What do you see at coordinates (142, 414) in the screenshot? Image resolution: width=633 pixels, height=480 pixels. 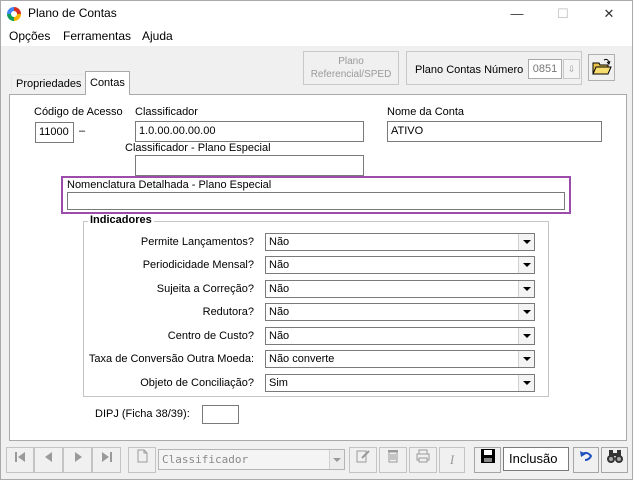 I see `dipj-label: DIPJ (Ficha 38/39):` at bounding box center [142, 414].